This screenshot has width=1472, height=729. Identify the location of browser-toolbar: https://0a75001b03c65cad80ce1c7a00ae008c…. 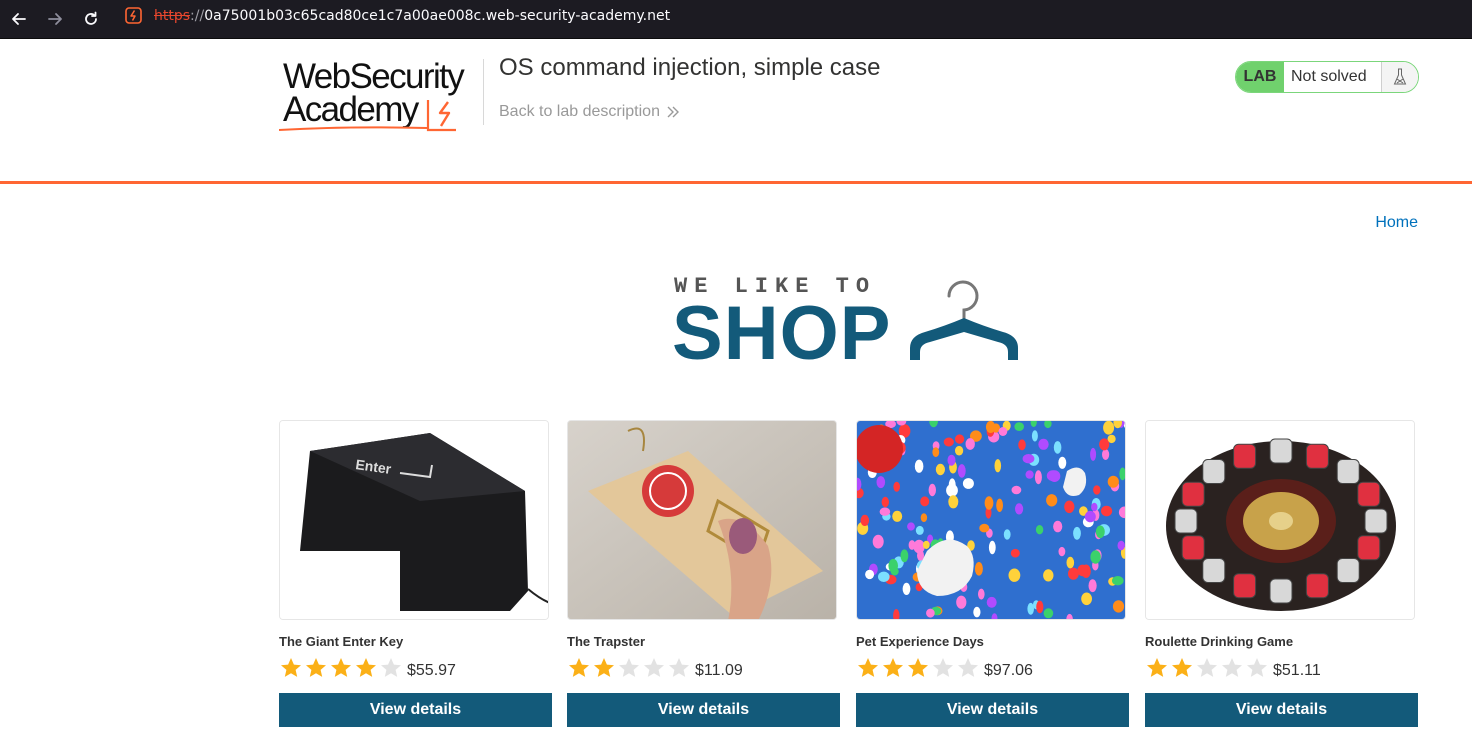
(736, 19).